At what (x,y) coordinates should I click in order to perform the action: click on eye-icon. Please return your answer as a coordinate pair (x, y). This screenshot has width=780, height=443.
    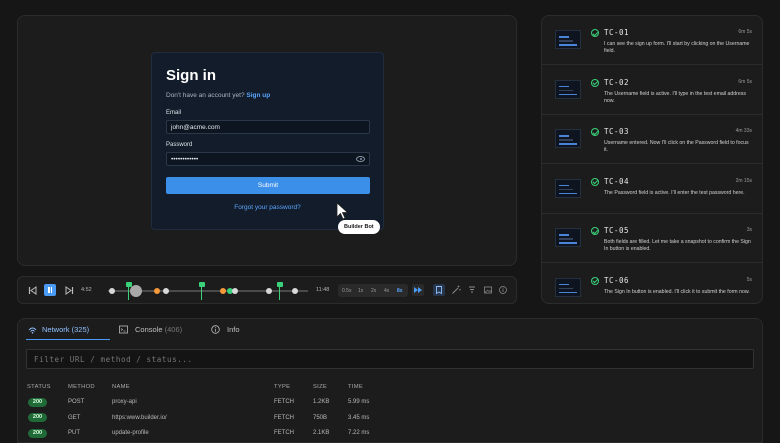
    Looking at the image, I should click on (360, 159).